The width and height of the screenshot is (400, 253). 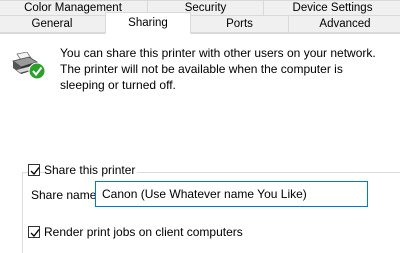 I want to click on tab-sharing: Sharing, so click(x=148, y=23).